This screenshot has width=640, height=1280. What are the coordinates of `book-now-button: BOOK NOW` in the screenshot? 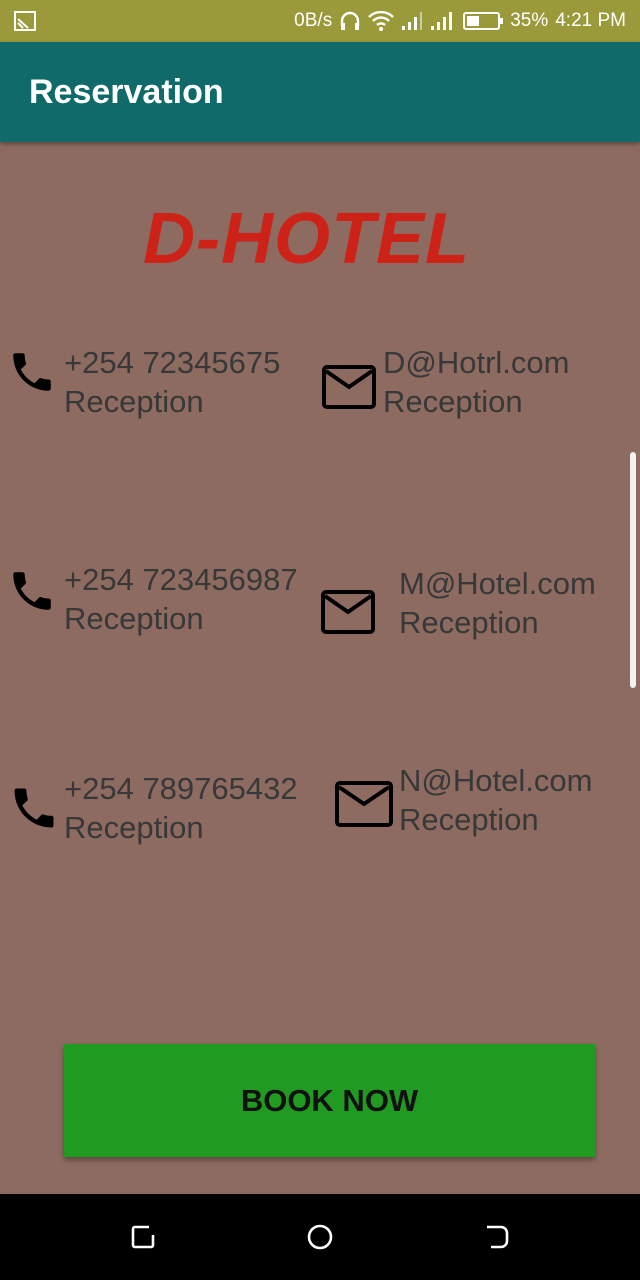 It's located at (329, 1100).